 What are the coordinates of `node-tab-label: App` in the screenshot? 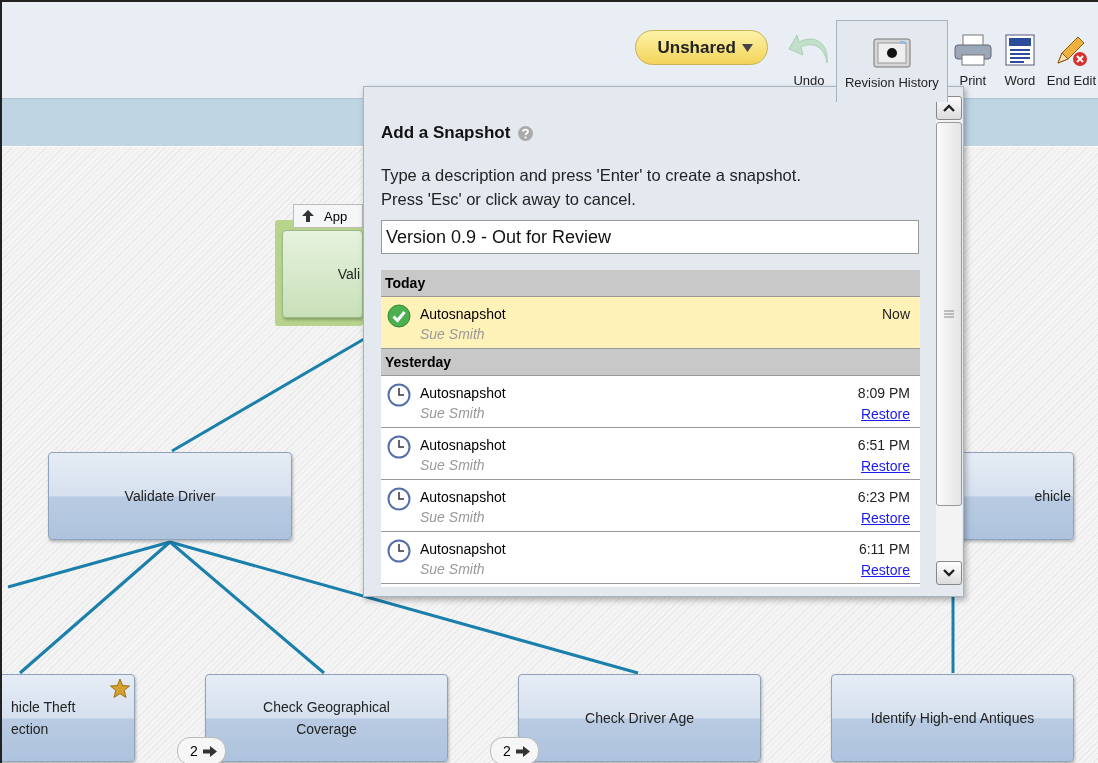 It's located at (336, 216).